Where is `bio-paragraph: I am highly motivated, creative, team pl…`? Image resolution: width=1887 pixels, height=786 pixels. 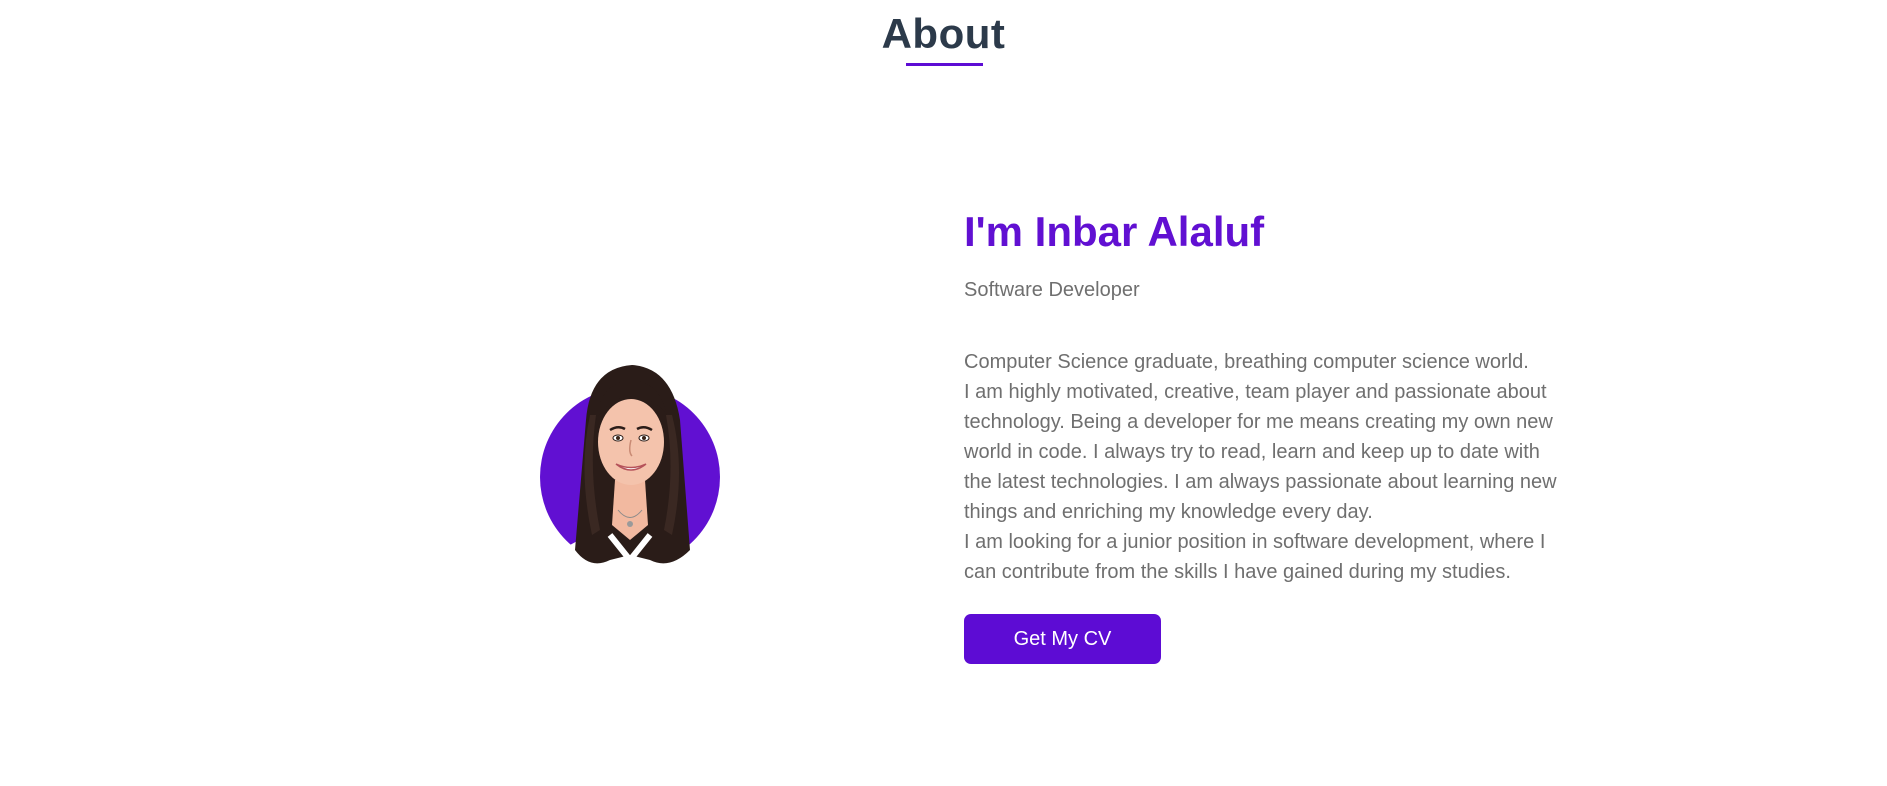 bio-paragraph: I am highly motivated, creative, team pl… is located at coordinates (1260, 452).